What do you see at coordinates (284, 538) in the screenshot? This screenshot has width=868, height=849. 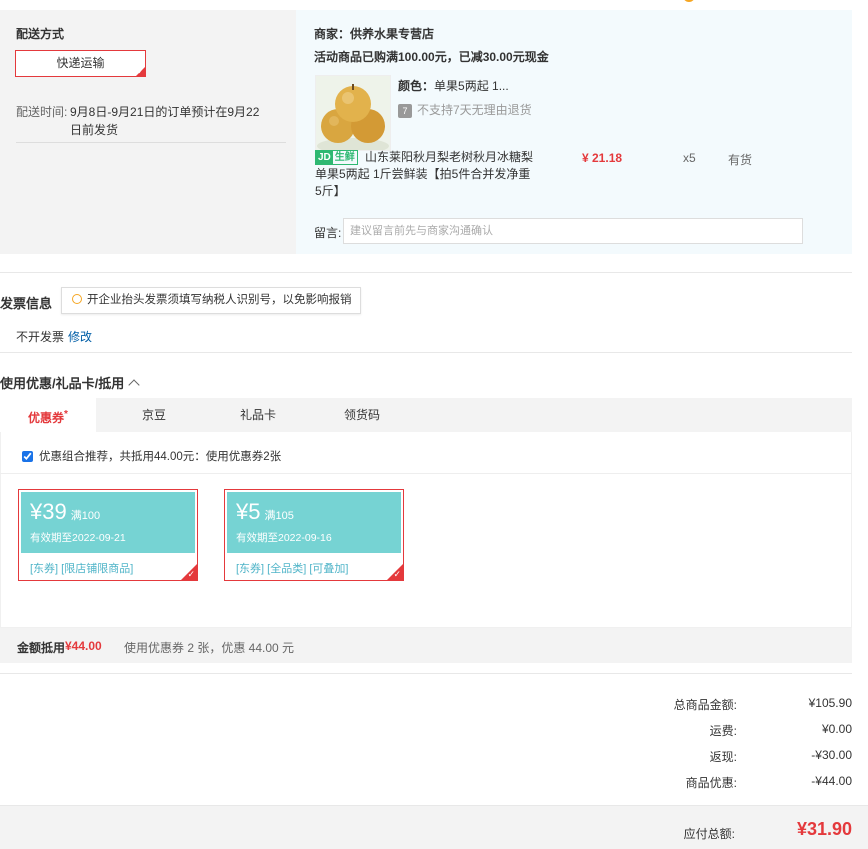 I see `coupon-expiry: 有效期至2022-09-16` at bounding box center [284, 538].